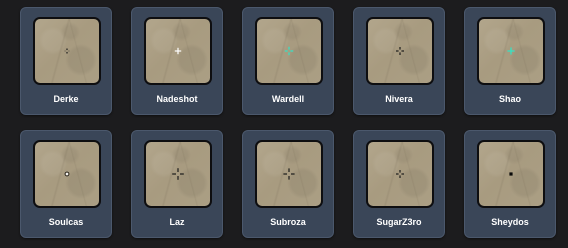  I want to click on crosshair-card-laz: Laz, so click(177, 184).